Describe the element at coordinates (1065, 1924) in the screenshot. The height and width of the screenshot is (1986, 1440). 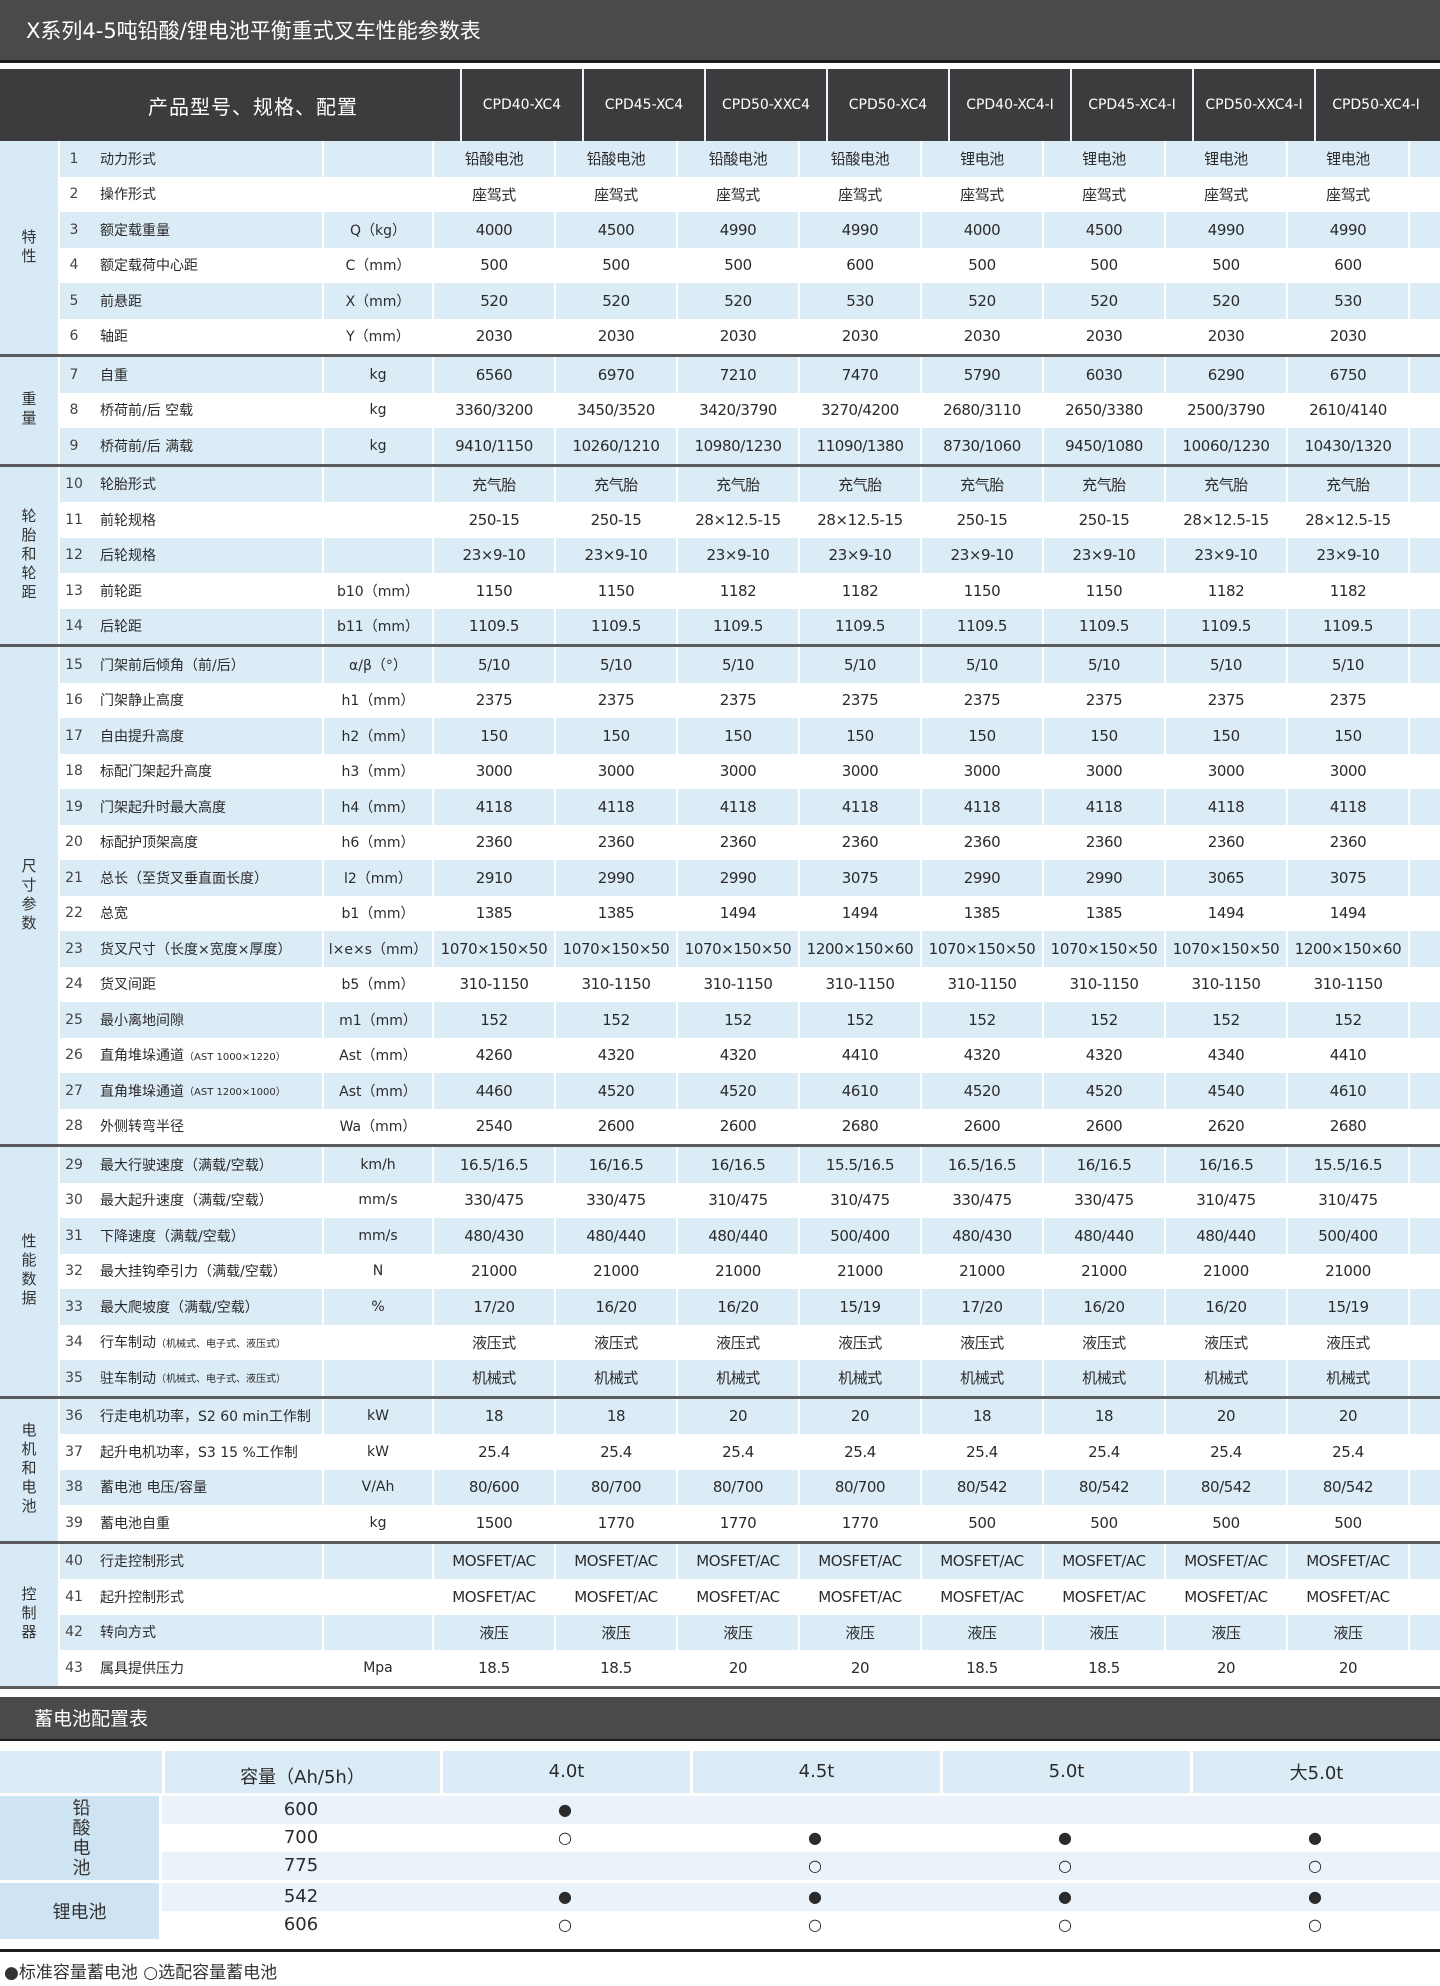
I see `config-marker: ○` at that location.